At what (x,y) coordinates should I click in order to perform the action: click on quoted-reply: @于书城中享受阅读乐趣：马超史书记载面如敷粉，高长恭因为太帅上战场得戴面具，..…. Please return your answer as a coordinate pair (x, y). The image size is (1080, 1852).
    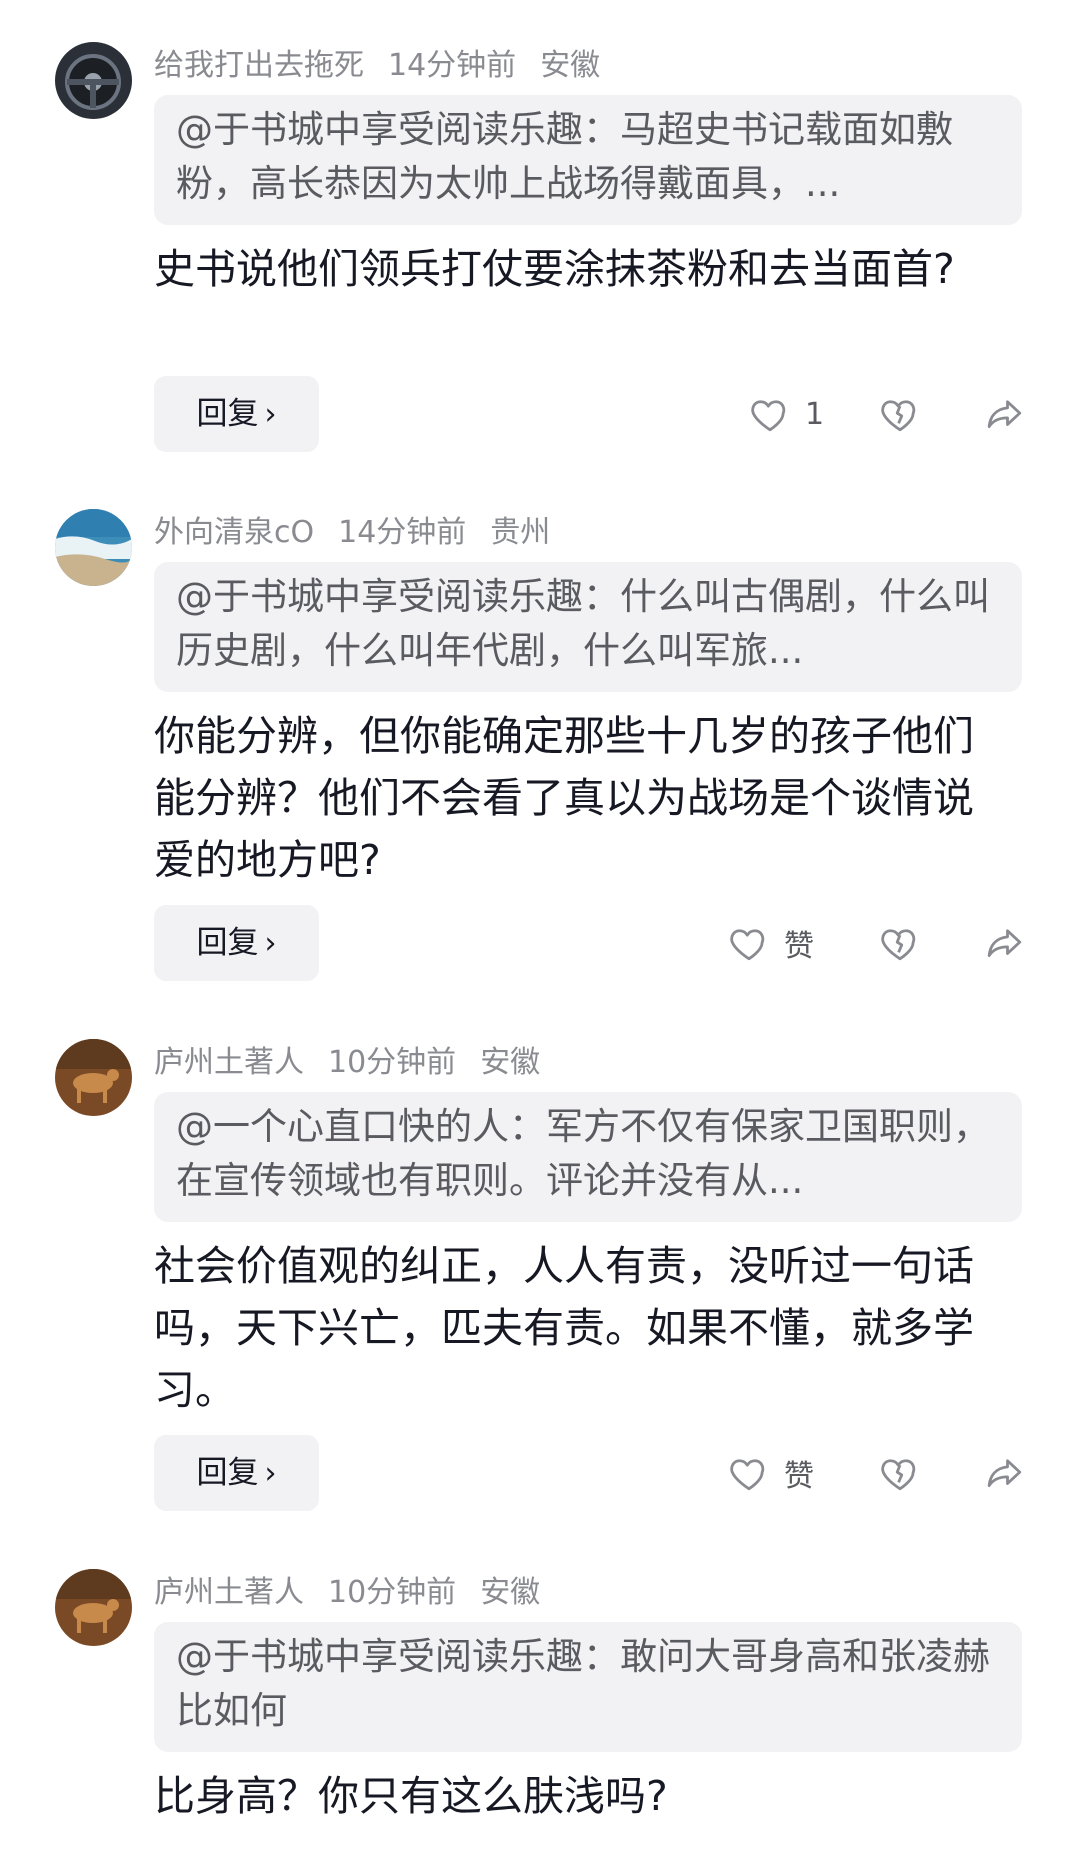
    Looking at the image, I should click on (588, 160).